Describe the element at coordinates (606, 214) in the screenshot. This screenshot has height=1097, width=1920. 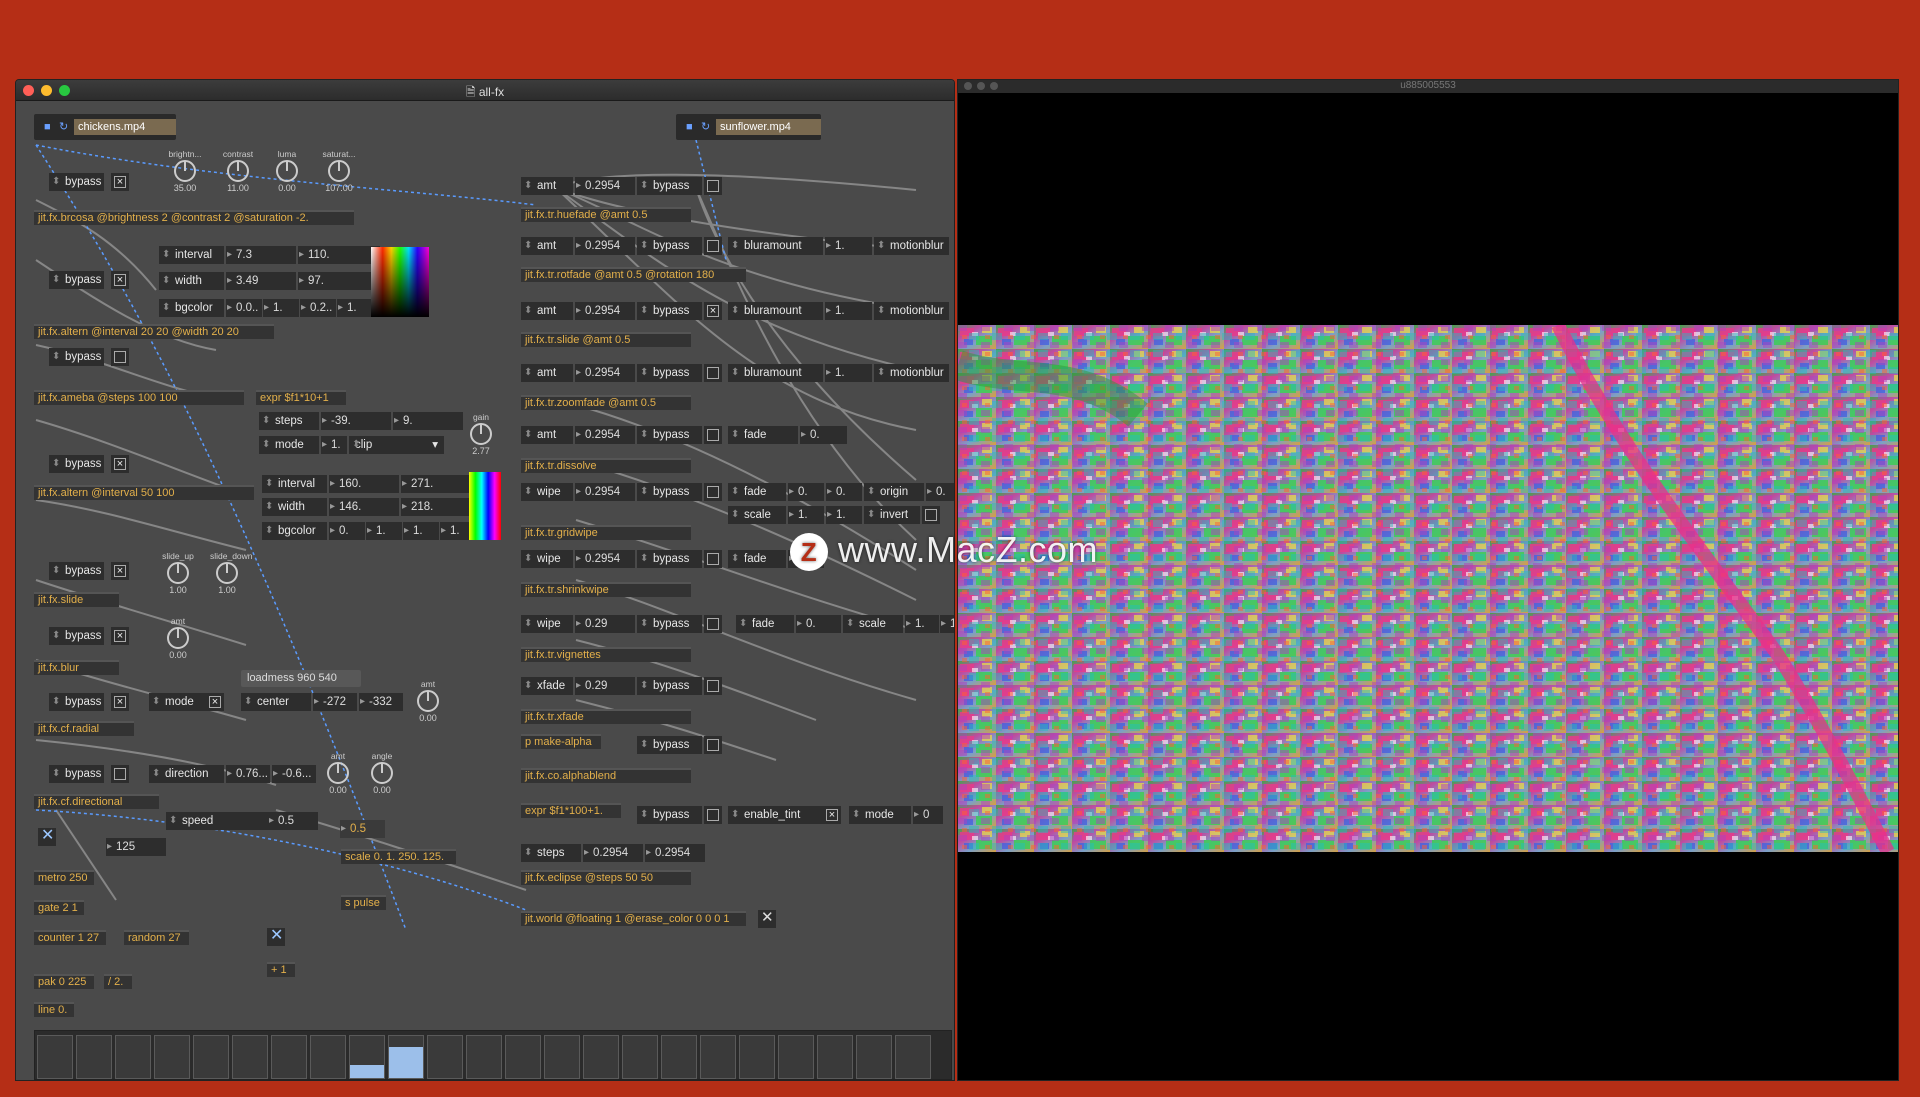
I see `object-huefade: jit.fx.tr.huefade @amt 0.5` at that location.